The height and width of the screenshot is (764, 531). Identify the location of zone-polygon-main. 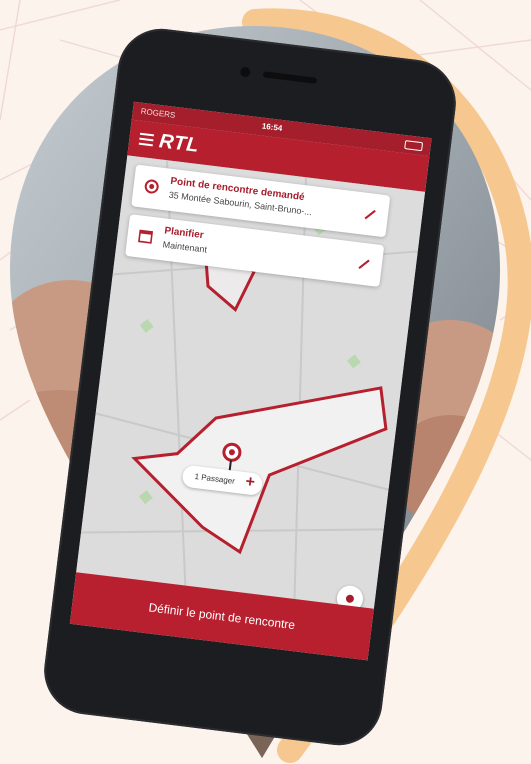
(259, 470).